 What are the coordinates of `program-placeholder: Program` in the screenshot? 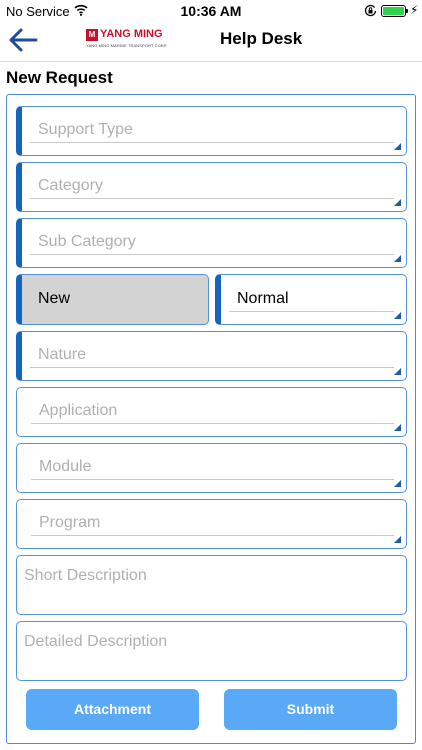 It's located at (70, 522).